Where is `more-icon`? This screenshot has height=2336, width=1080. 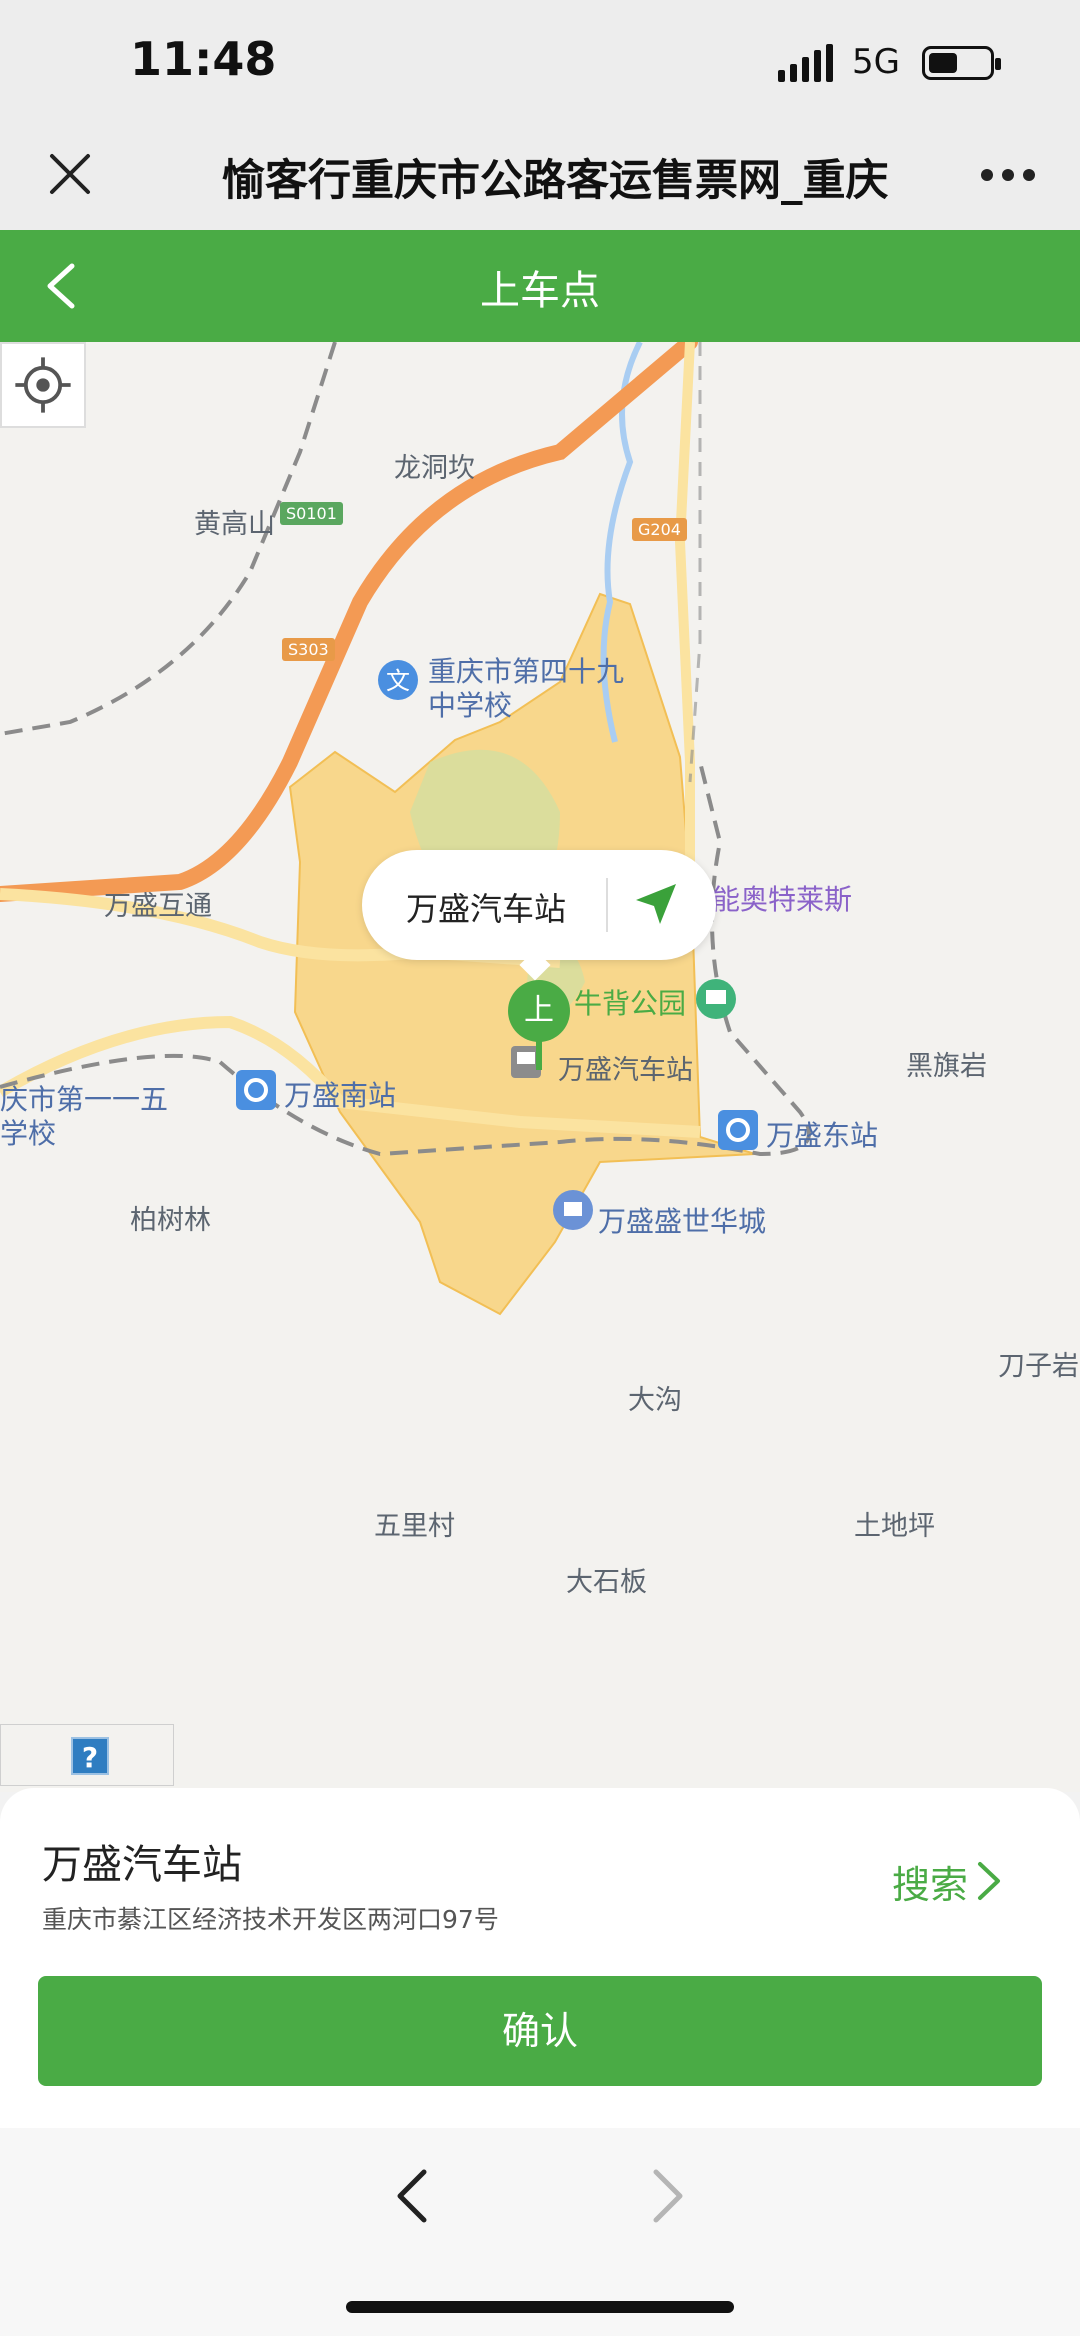 more-icon is located at coordinates (1008, 175).